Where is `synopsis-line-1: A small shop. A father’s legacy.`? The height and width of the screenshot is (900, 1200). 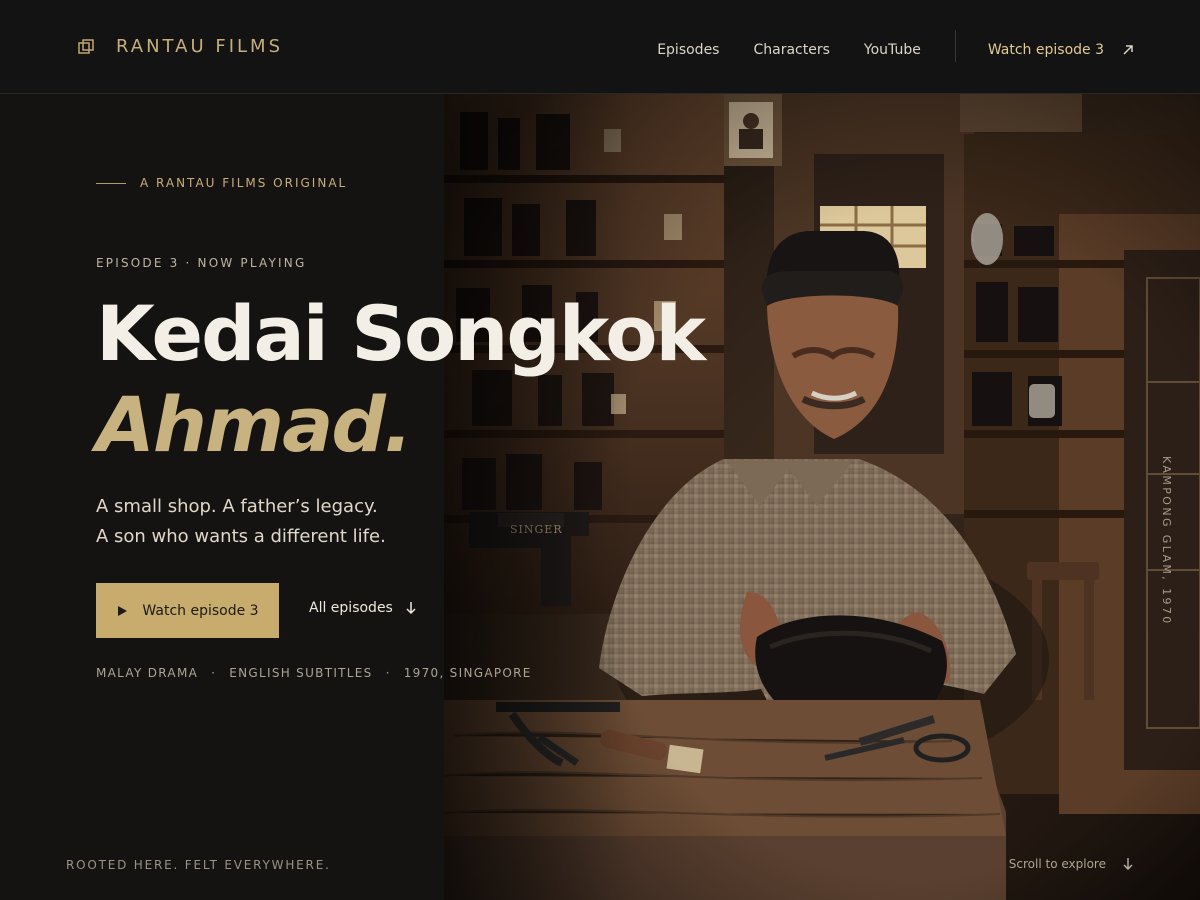
synopsis-line-1: A small shop. A father’s legacy. is located at coordinates (237, 506).